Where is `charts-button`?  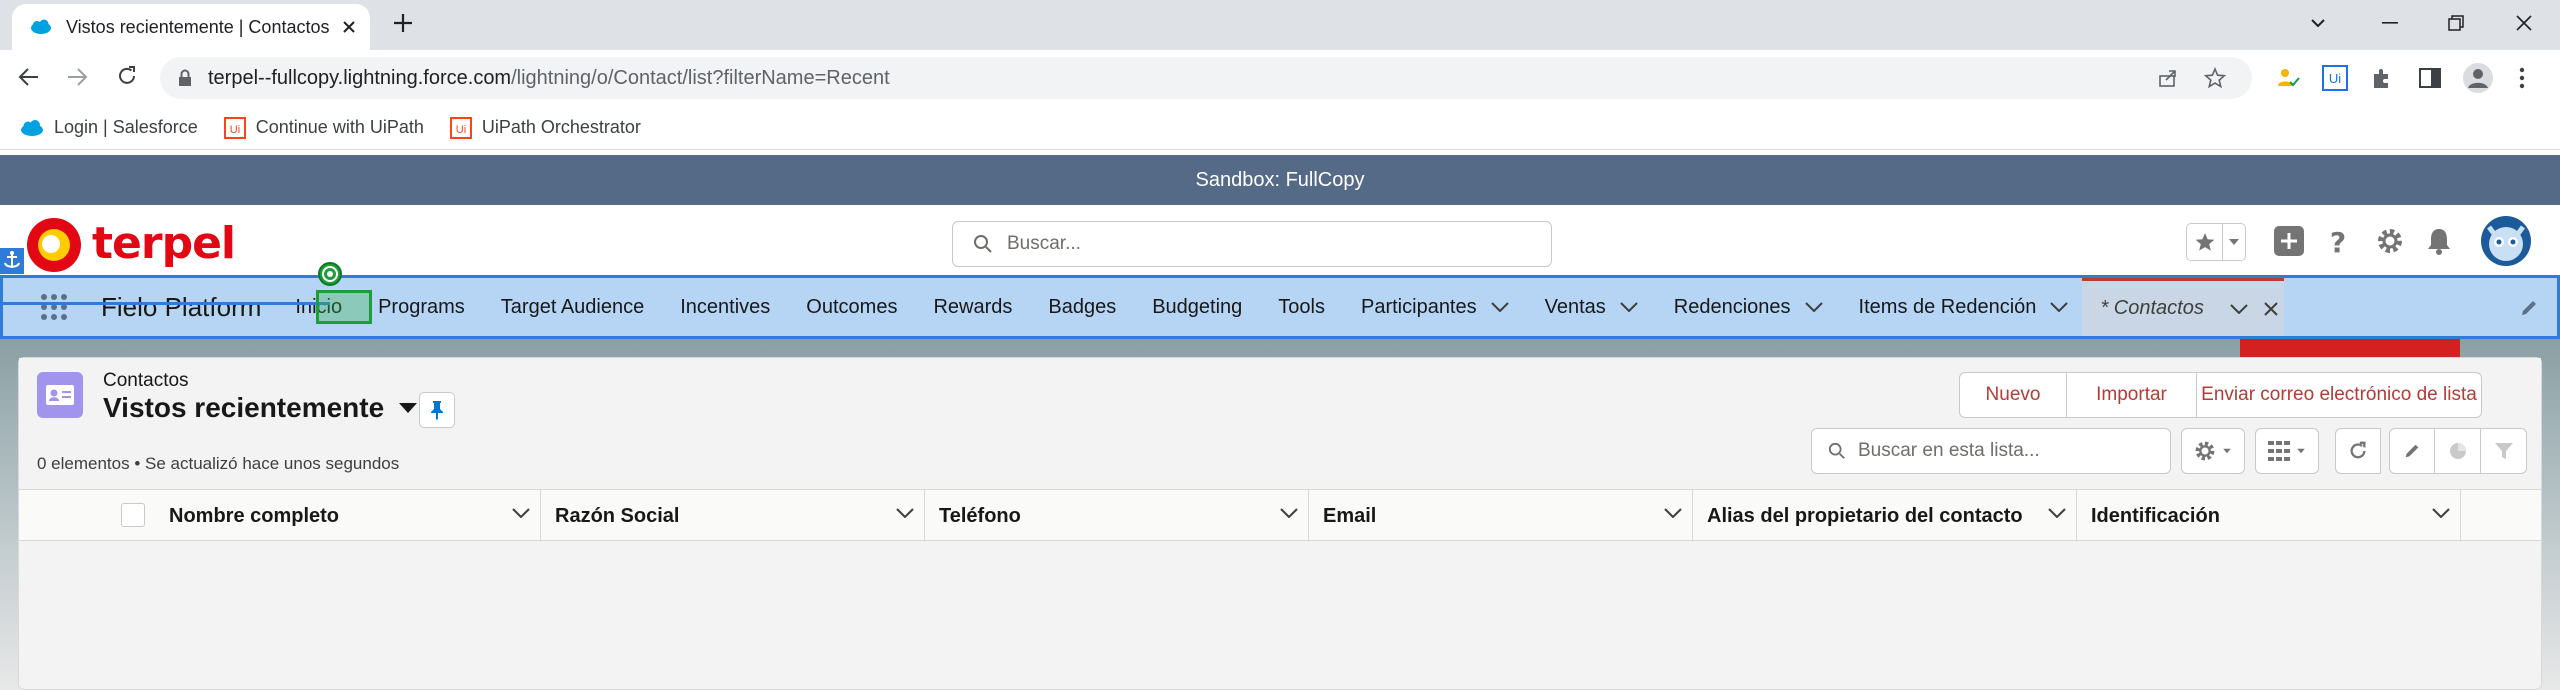 charts-button is located at coordinates (2458, 451).